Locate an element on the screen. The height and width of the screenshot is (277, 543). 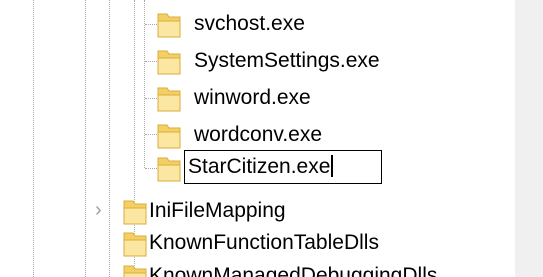
tree-node-winword: winword.exe is located at coordinates (287, 98).